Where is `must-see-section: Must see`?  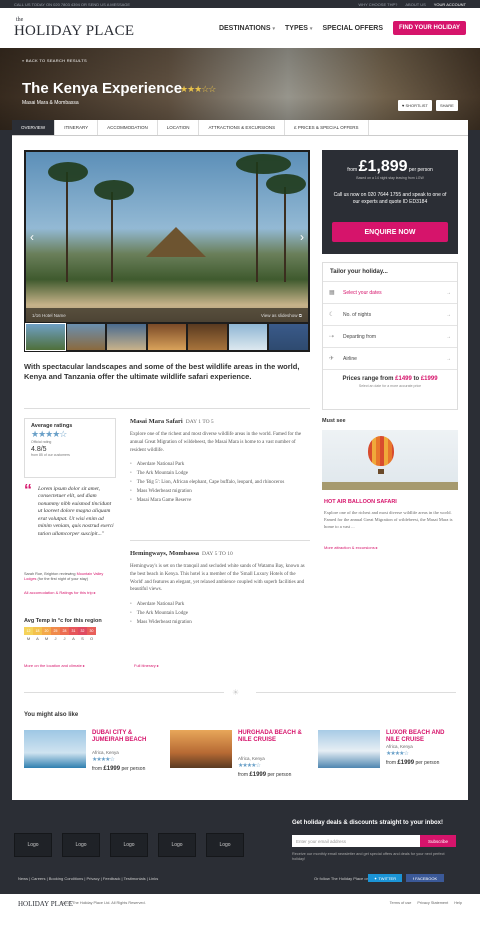 must-see-section: Must see is located at coordinates (334, 421).